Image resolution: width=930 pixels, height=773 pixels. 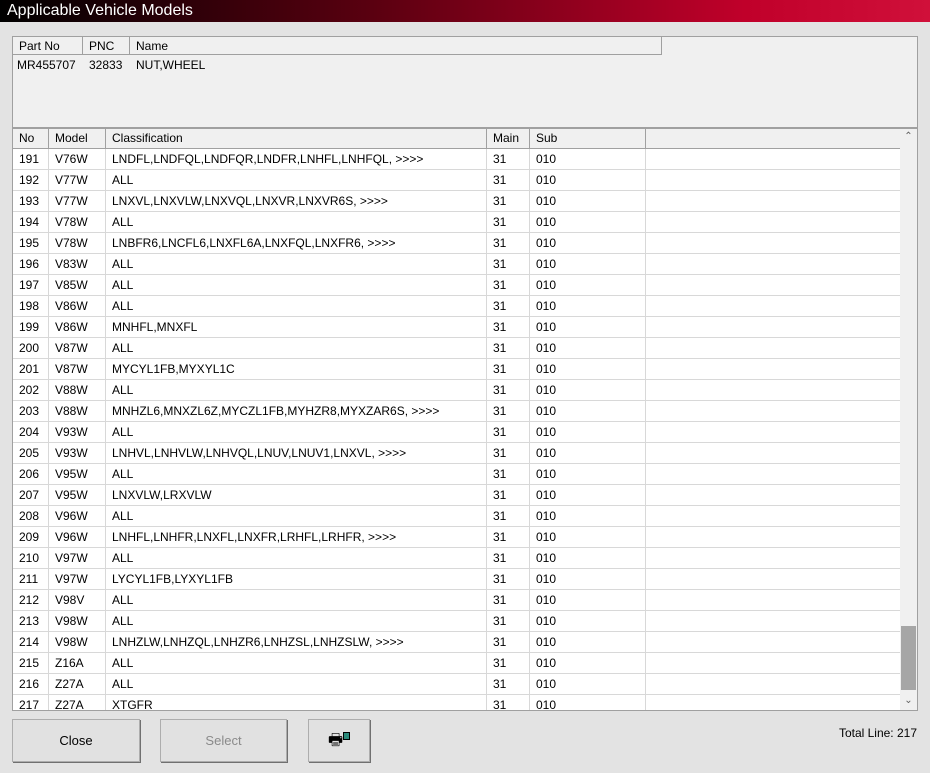 I want to click on pnc: 32833, so click(x=106, y=65).